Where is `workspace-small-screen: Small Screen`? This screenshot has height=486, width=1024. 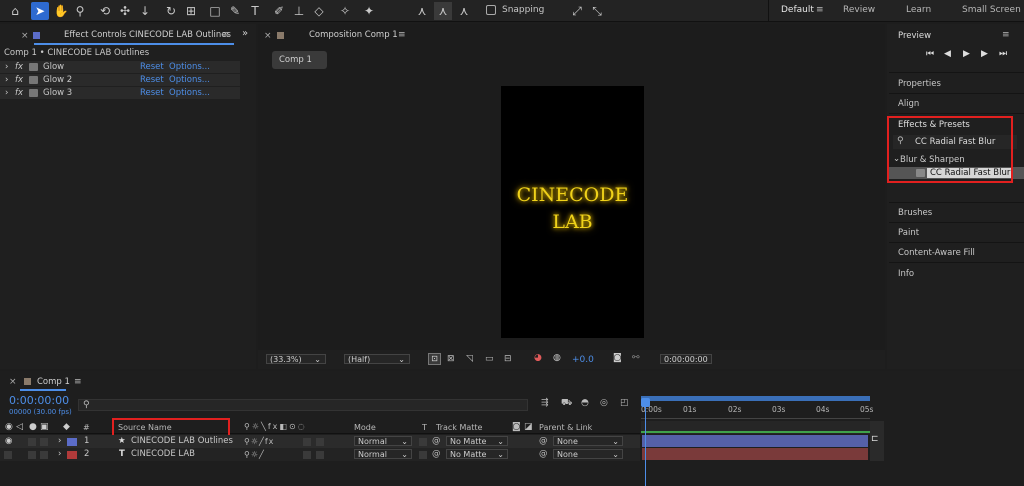 workspace-small-screen: Small Screen is located at coordinates (991, 10).